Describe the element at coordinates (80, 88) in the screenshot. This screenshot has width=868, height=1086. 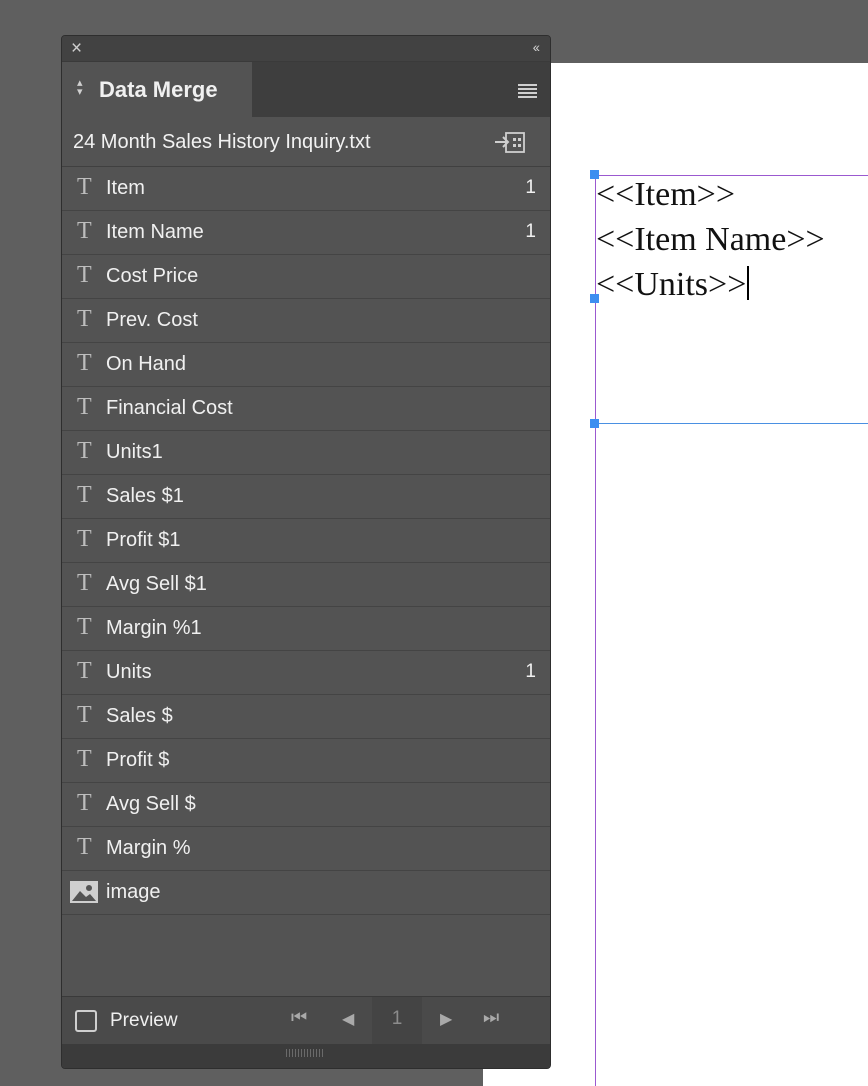
I see `tab-expand-icon: ▴ ▾` at that location.